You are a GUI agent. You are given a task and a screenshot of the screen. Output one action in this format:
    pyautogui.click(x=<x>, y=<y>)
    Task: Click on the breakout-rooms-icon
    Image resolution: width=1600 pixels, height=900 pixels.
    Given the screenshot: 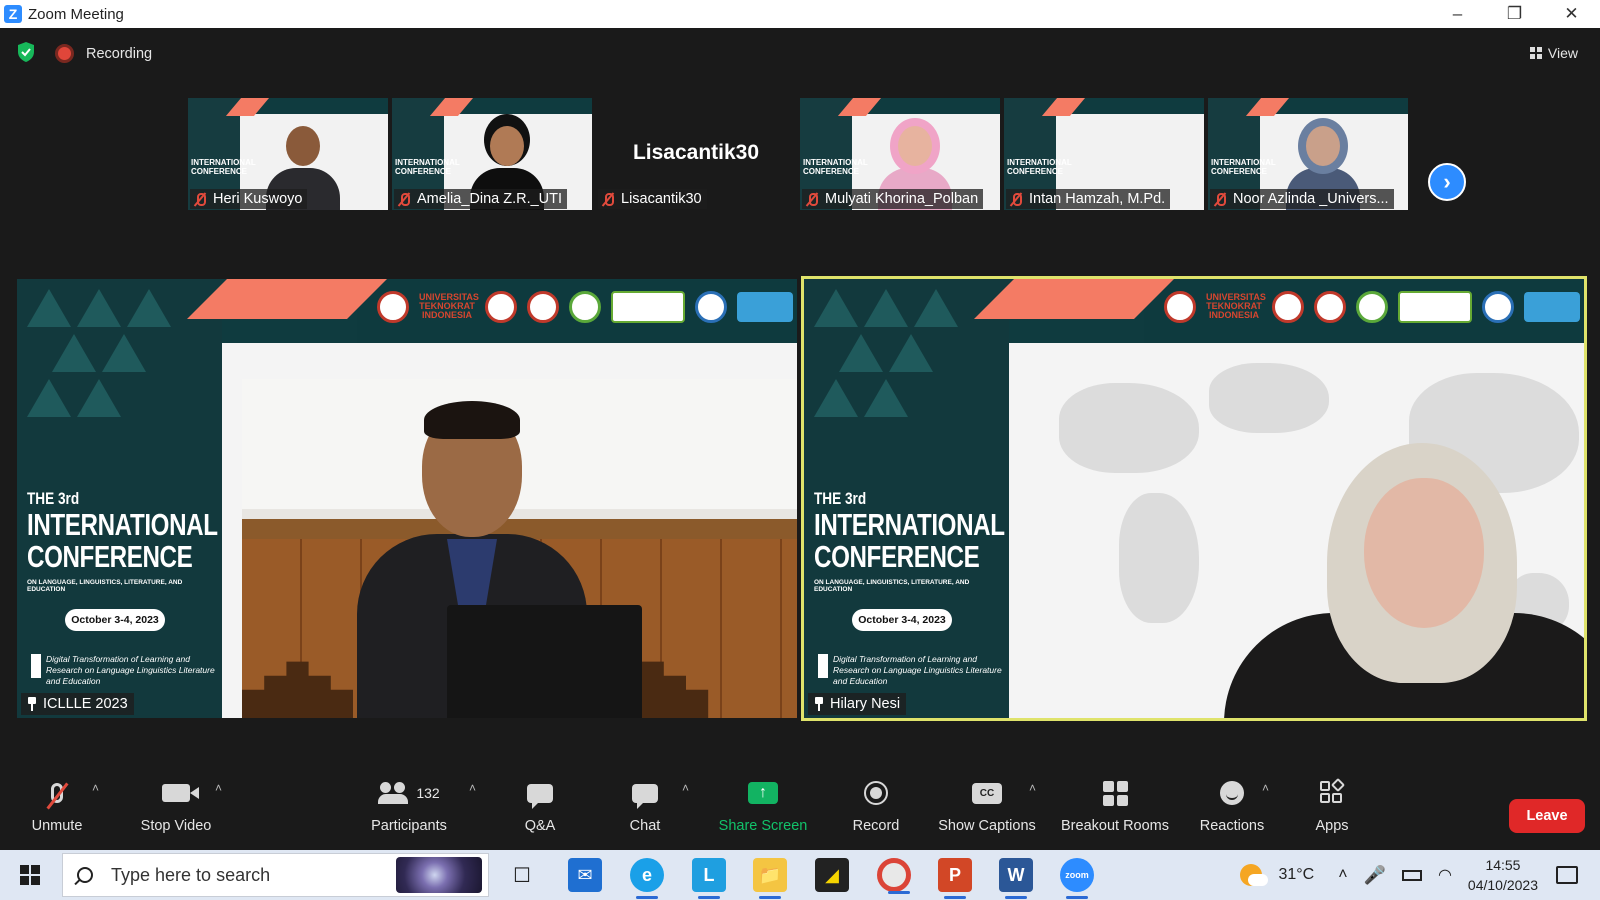 What is the action you would take?
    pyautogui.click(x=1115, y=793)
    